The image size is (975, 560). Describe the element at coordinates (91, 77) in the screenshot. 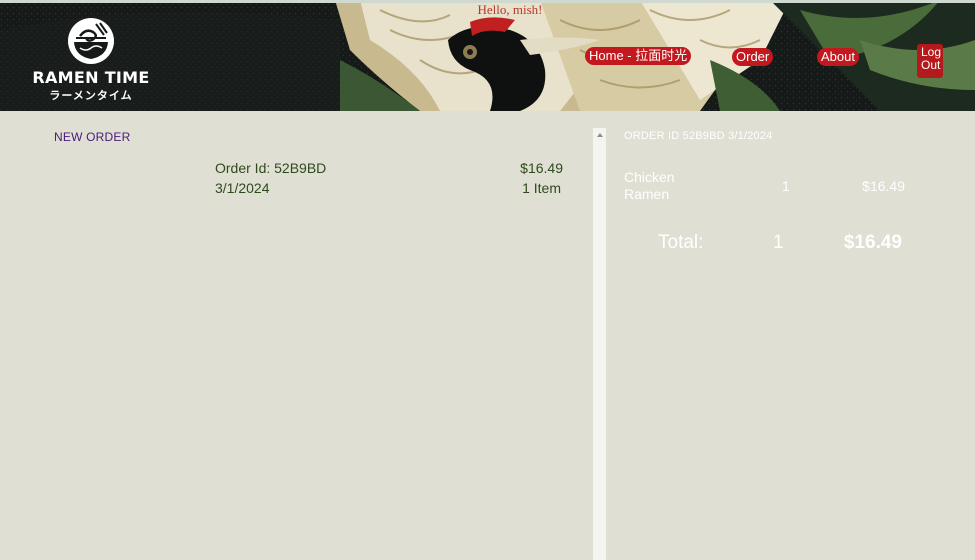

I see `brand-name: RAMEN TIME` at that location.